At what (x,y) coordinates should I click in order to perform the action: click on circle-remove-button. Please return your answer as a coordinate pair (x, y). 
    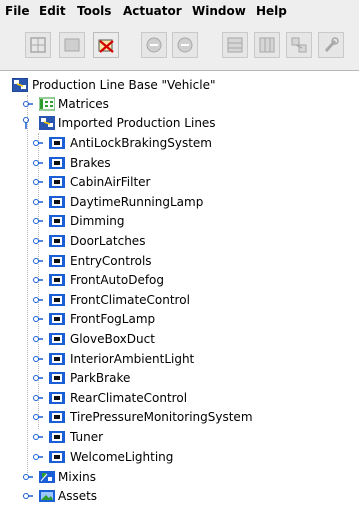
    Looking at the image, I should click on (185, 45).